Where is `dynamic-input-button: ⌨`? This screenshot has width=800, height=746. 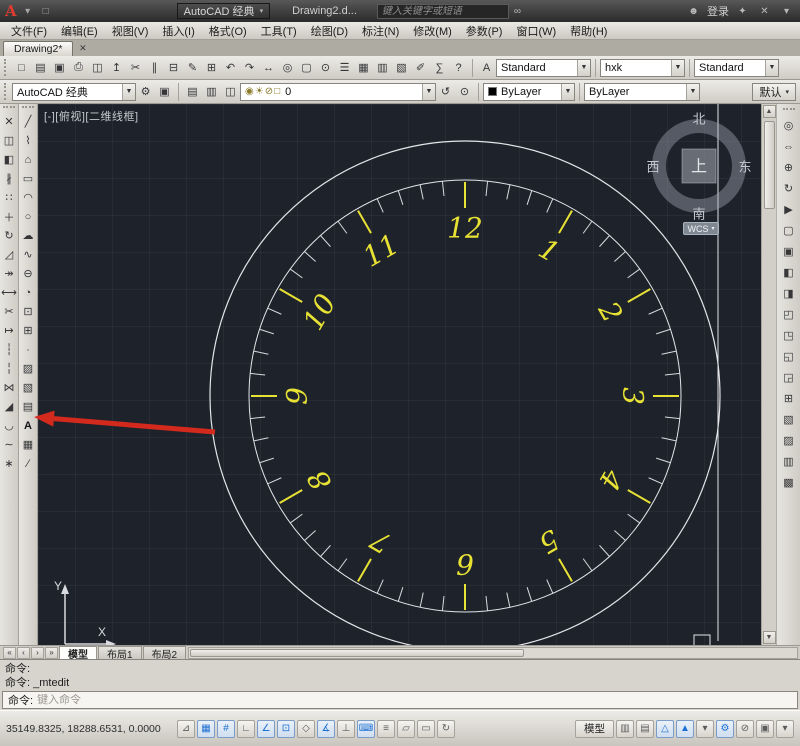 dynamic-input-button: ⌨ is located at coordinates (366, 728).